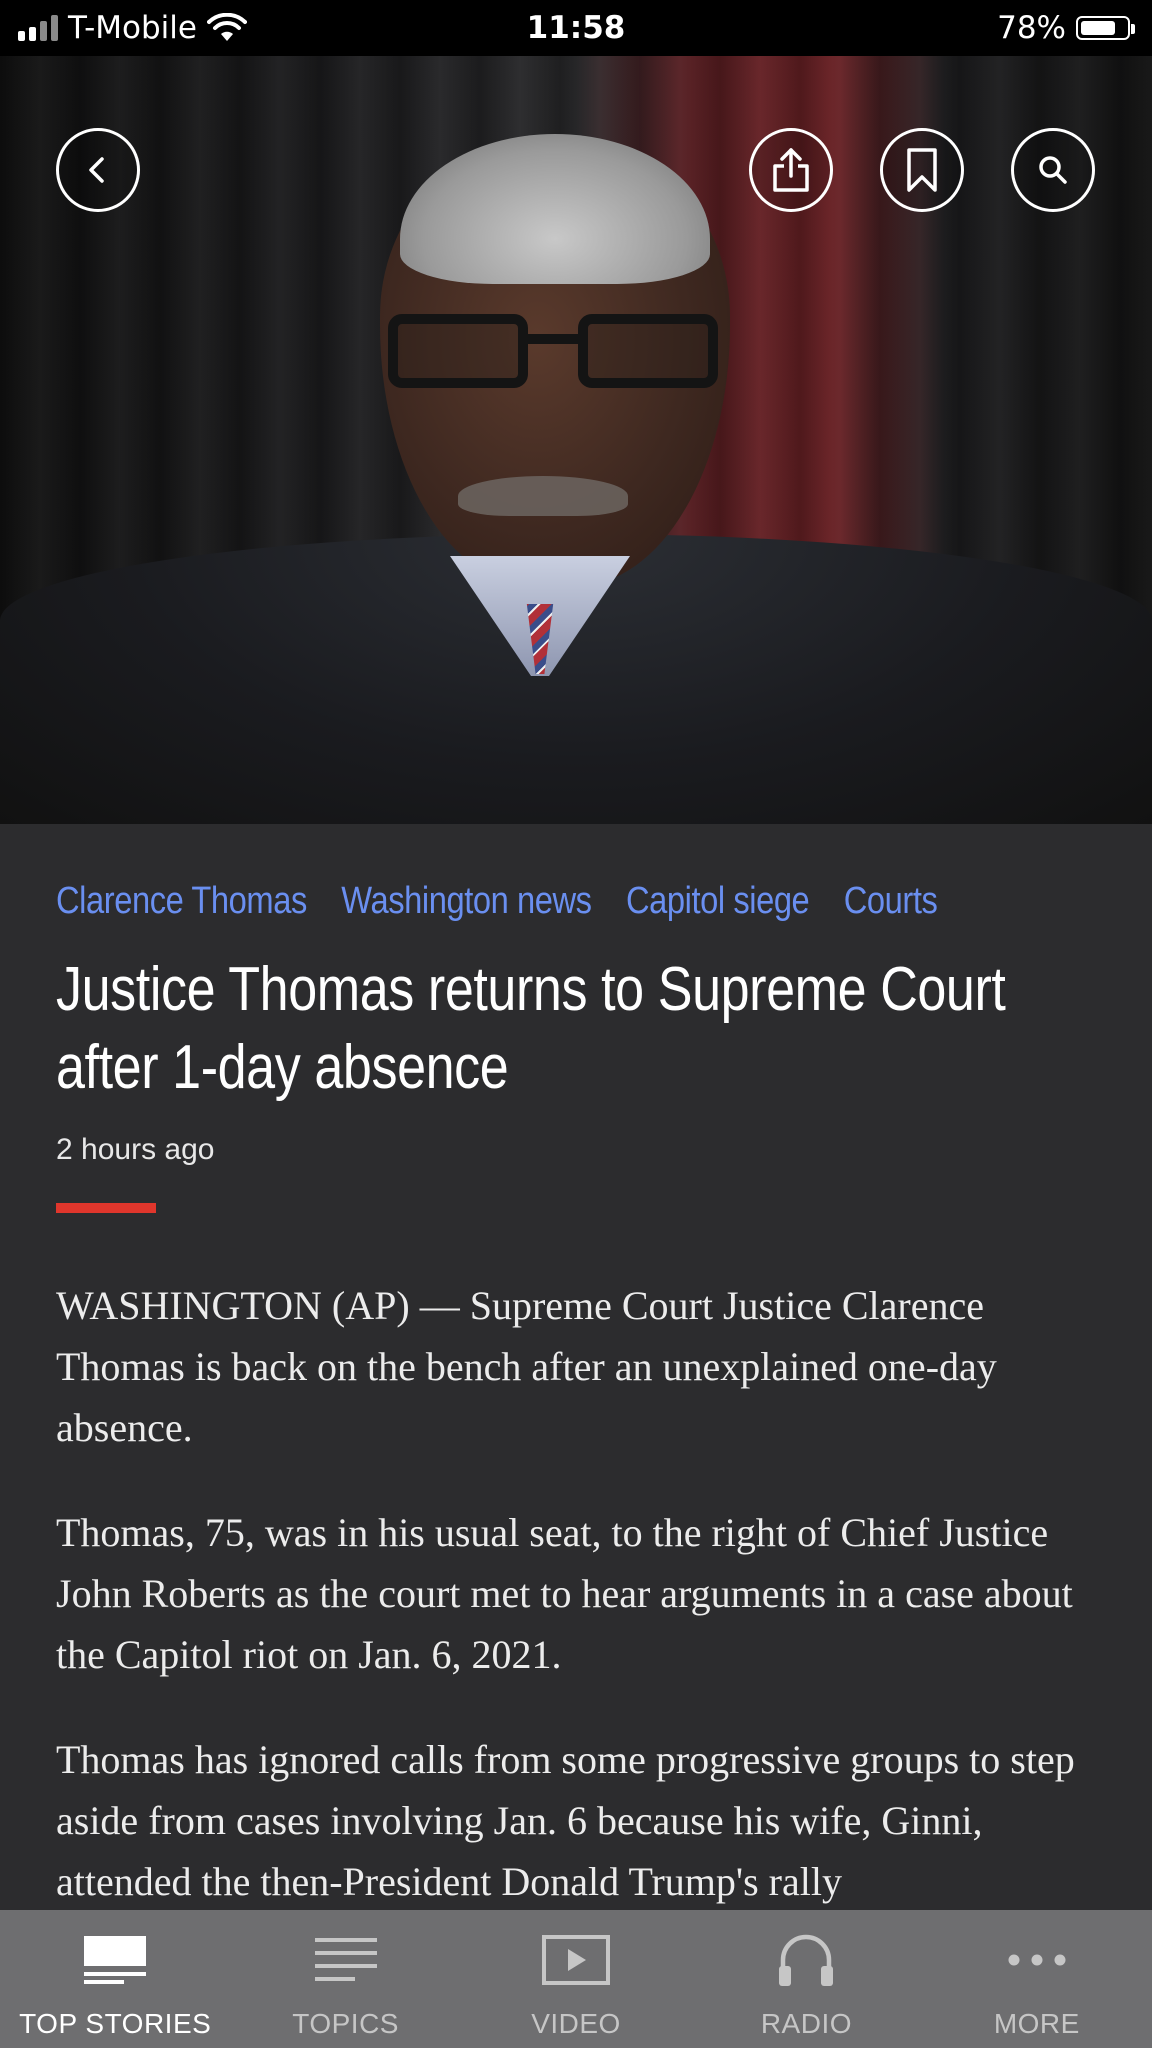 The image size is (1152, 2048). I want to click on status-bar: T-Mobile 11:58 78%, so click(576, 28).